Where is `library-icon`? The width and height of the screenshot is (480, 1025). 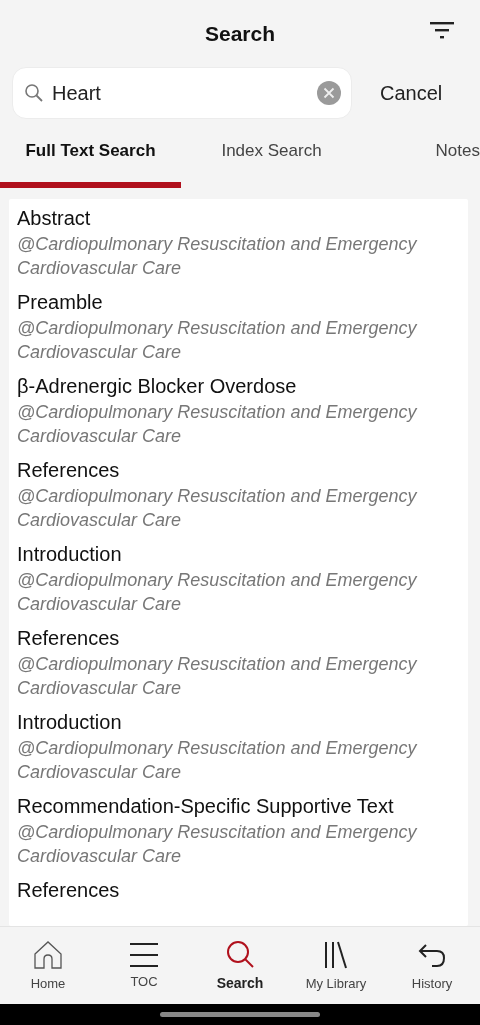
library-icon is located at coordinates (336, 954).